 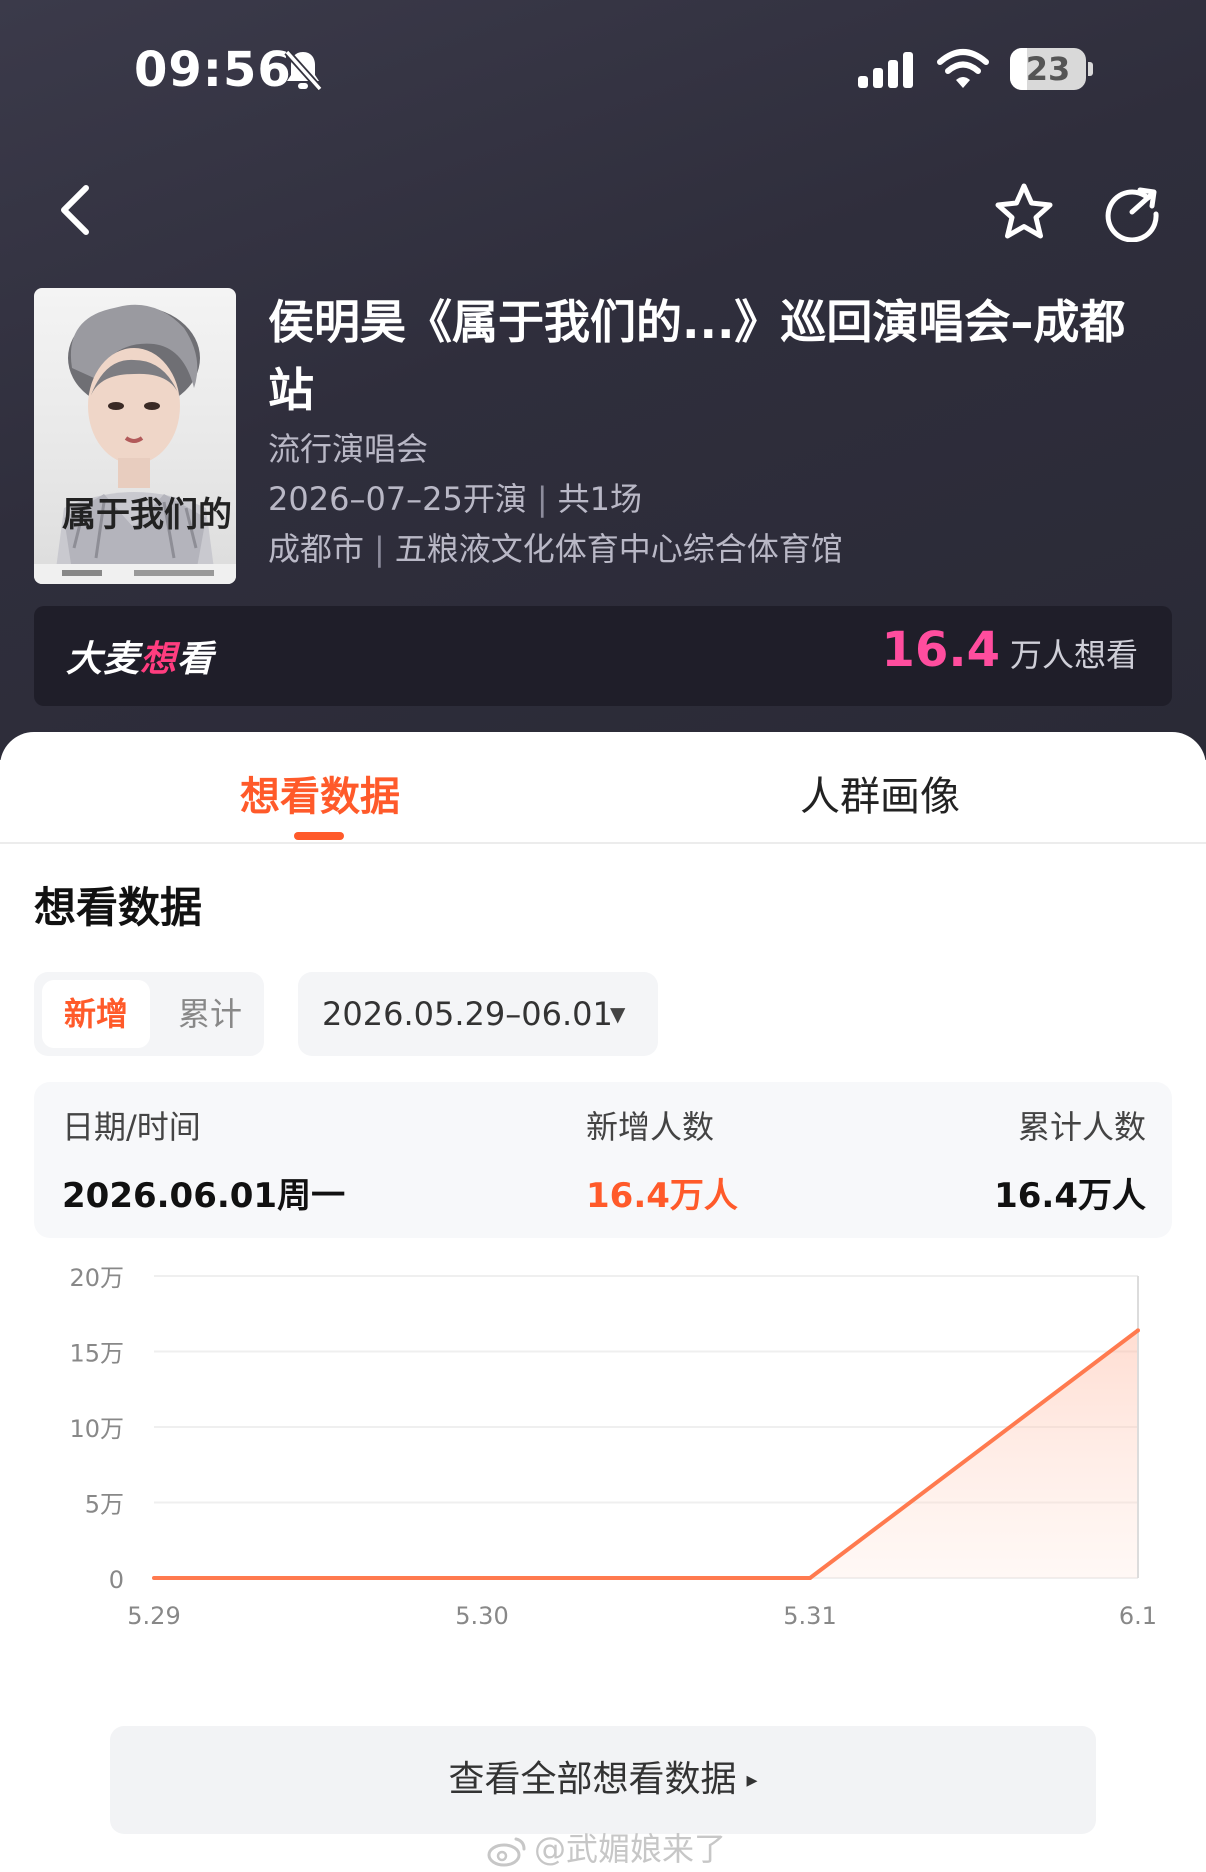 I want to click on want-count: 16.4 万人想看, so click(x=1010, y=650).